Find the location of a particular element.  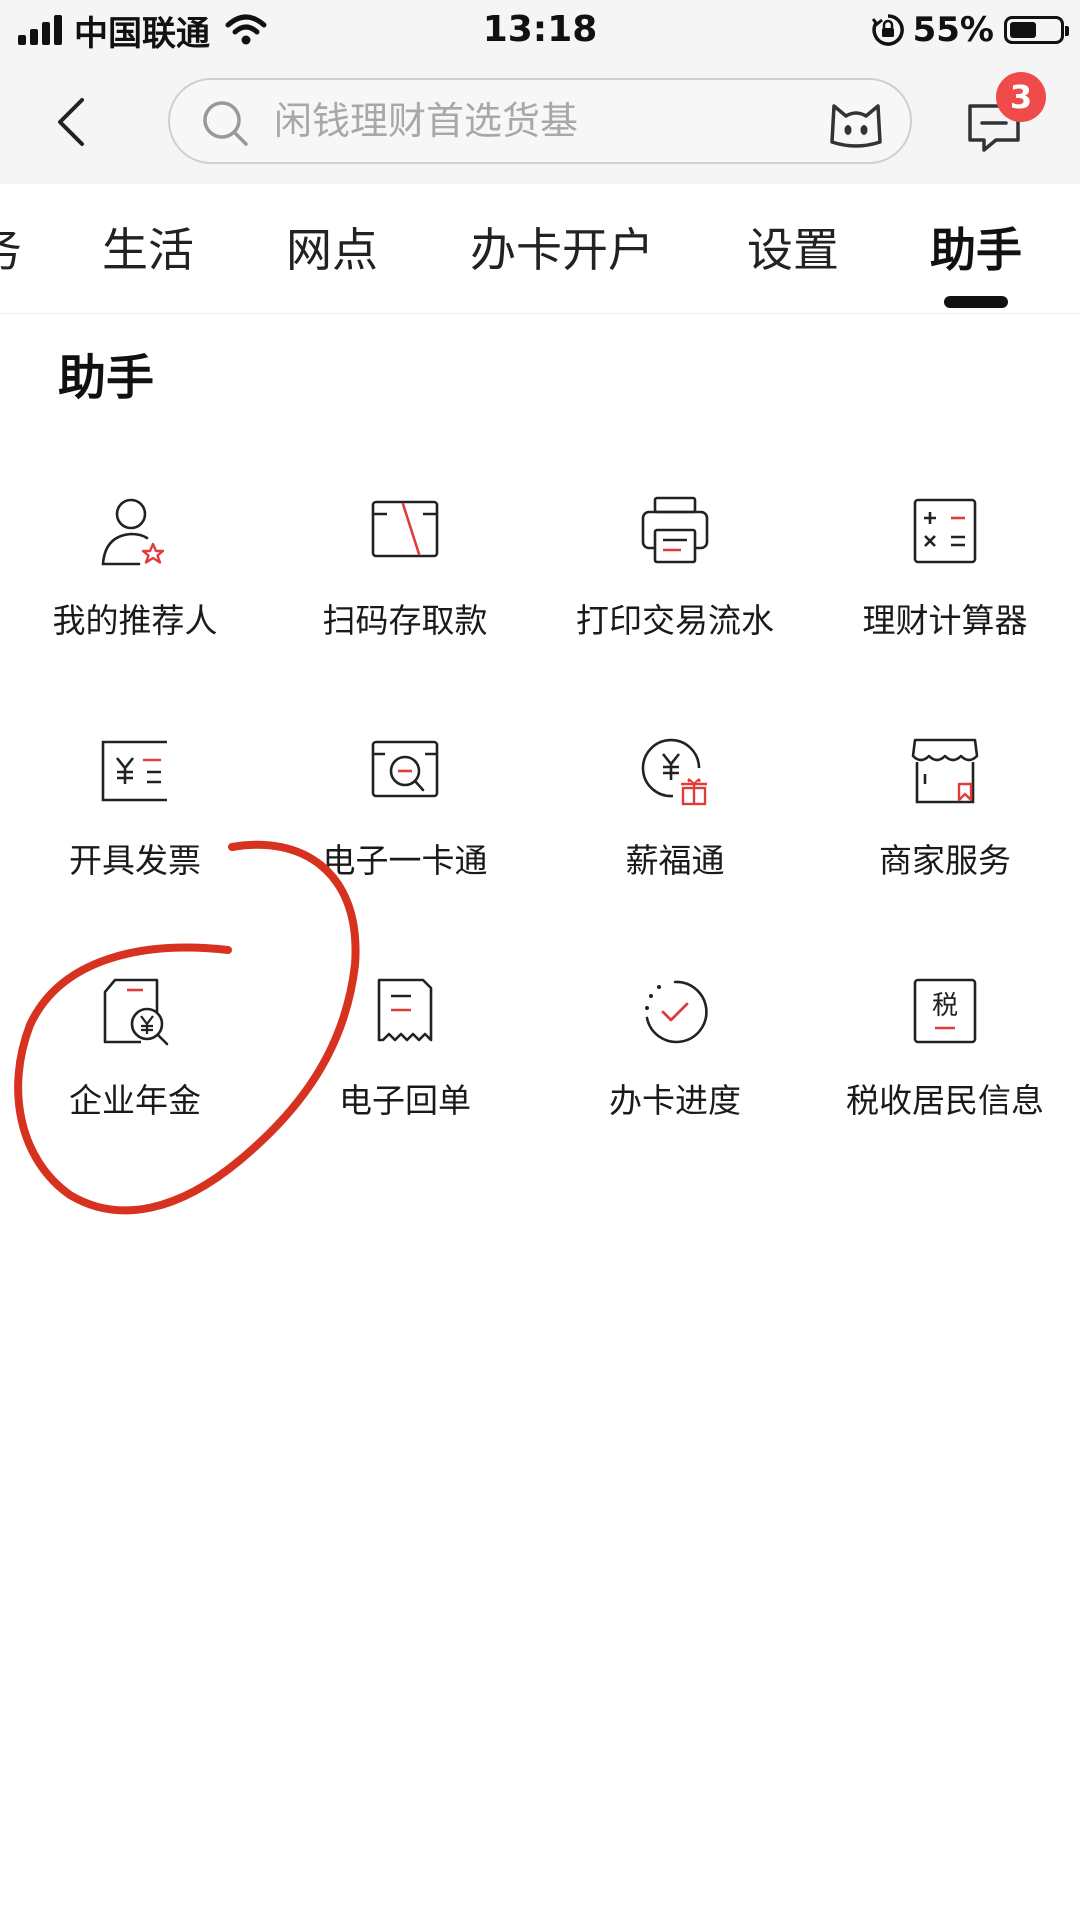

grid-item-salary: 薪福通 is located at coordinates (675, 814).